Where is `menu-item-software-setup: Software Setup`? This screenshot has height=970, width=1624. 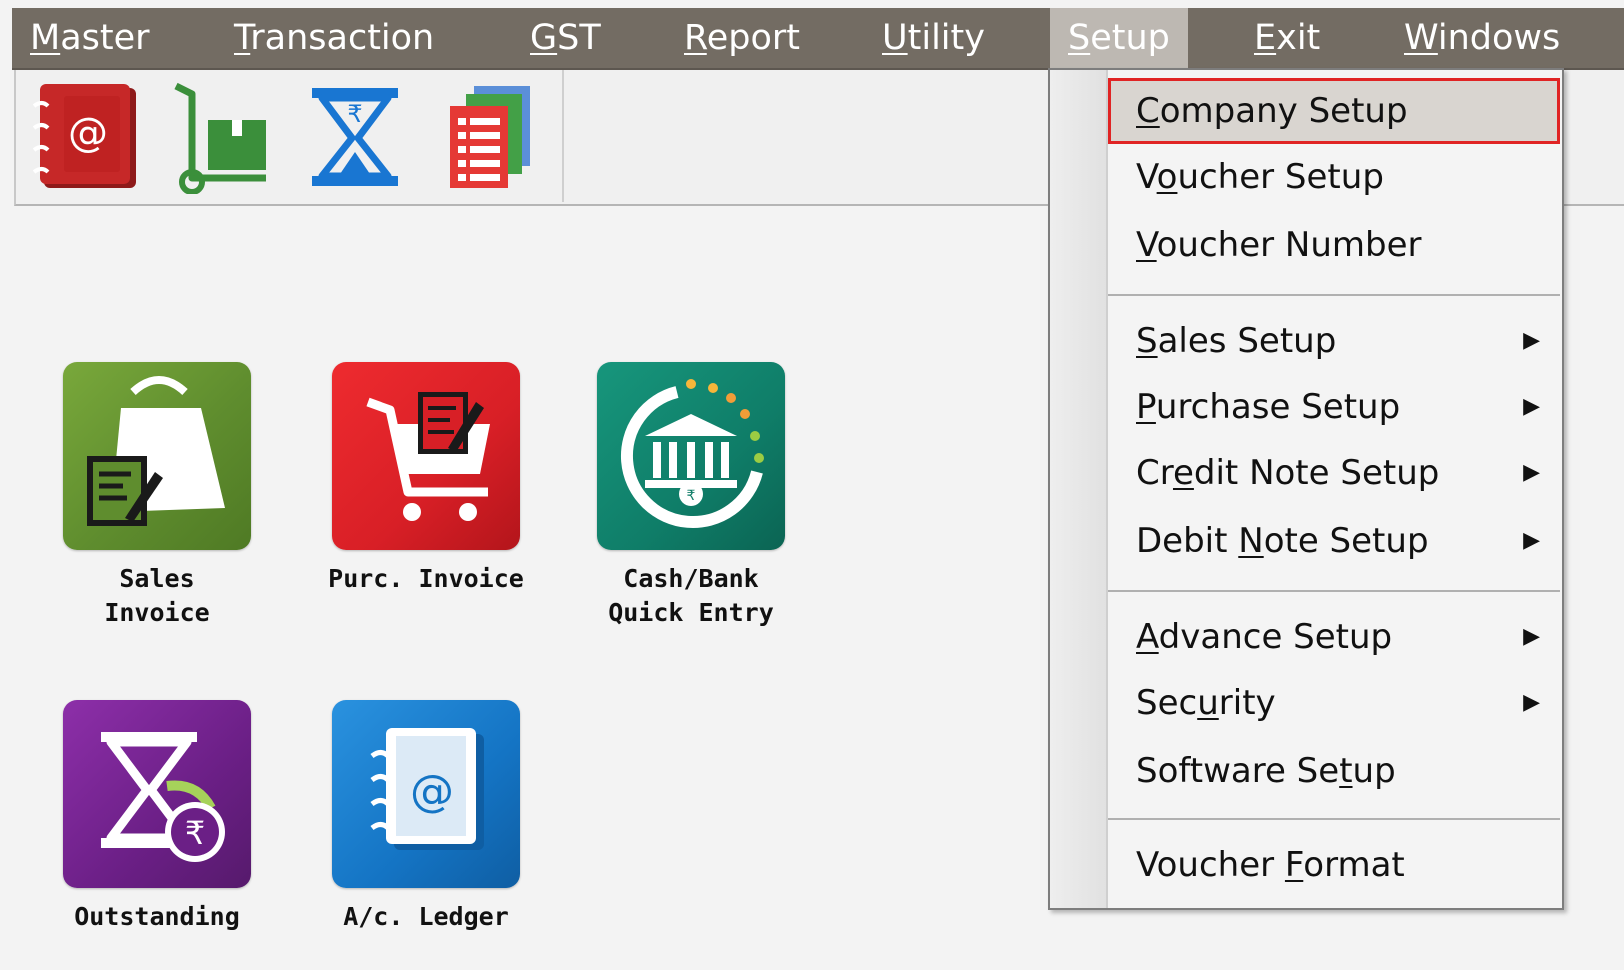
menu-item-software-setup: Software Setup is located at coordinates (1334, 771).